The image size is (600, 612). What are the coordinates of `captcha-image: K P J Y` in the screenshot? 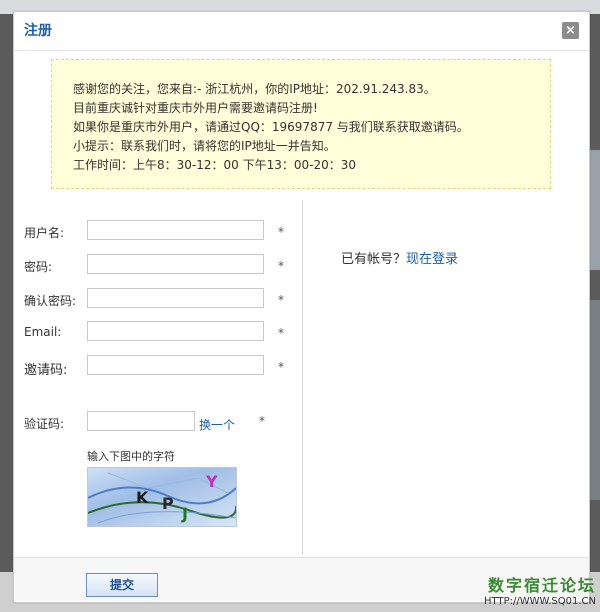 It's located at (162, 497).